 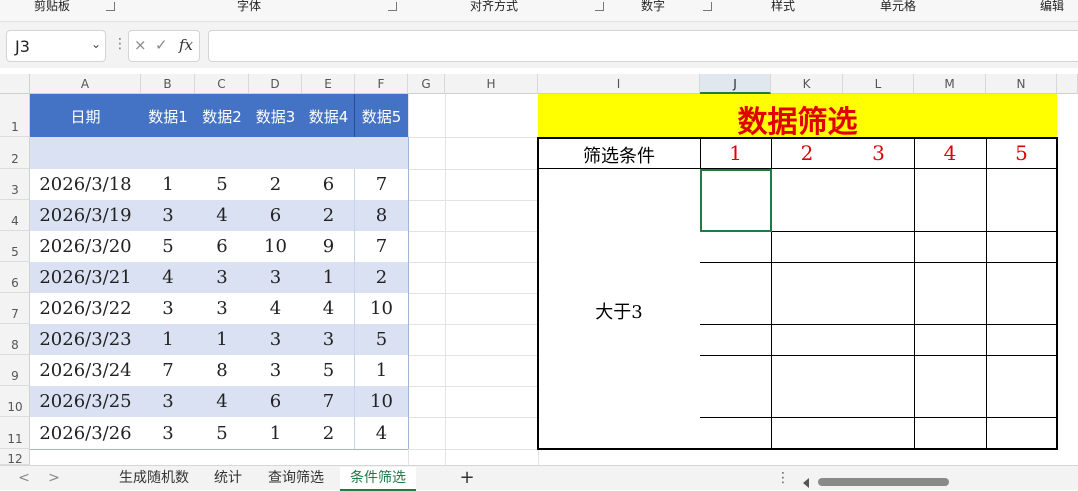 What do you see at coordinates (296, 478) in the screenshot?
I see `sheet-tab-query: 查询筛选` at bounding box center [296, 478].